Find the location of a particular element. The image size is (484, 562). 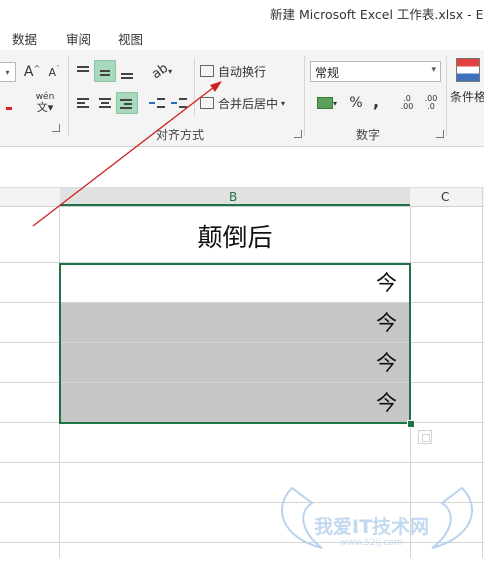

watermark-text: 我爱IT技术网 is located at coordinates (372, 527).